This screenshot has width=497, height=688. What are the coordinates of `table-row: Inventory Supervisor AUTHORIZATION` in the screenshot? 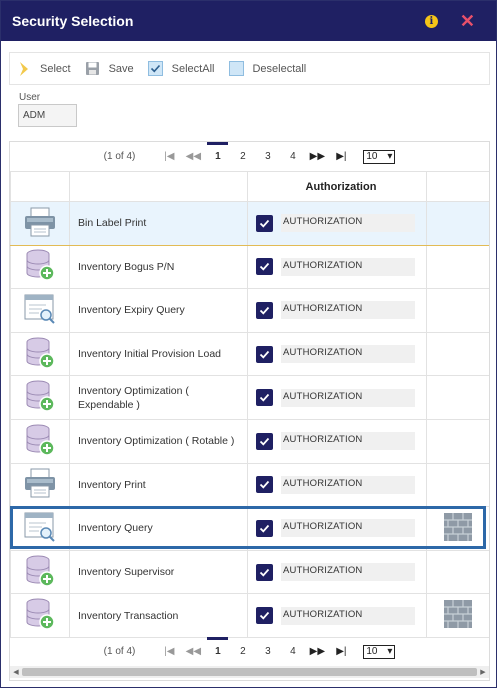 It's located at (249, 572).